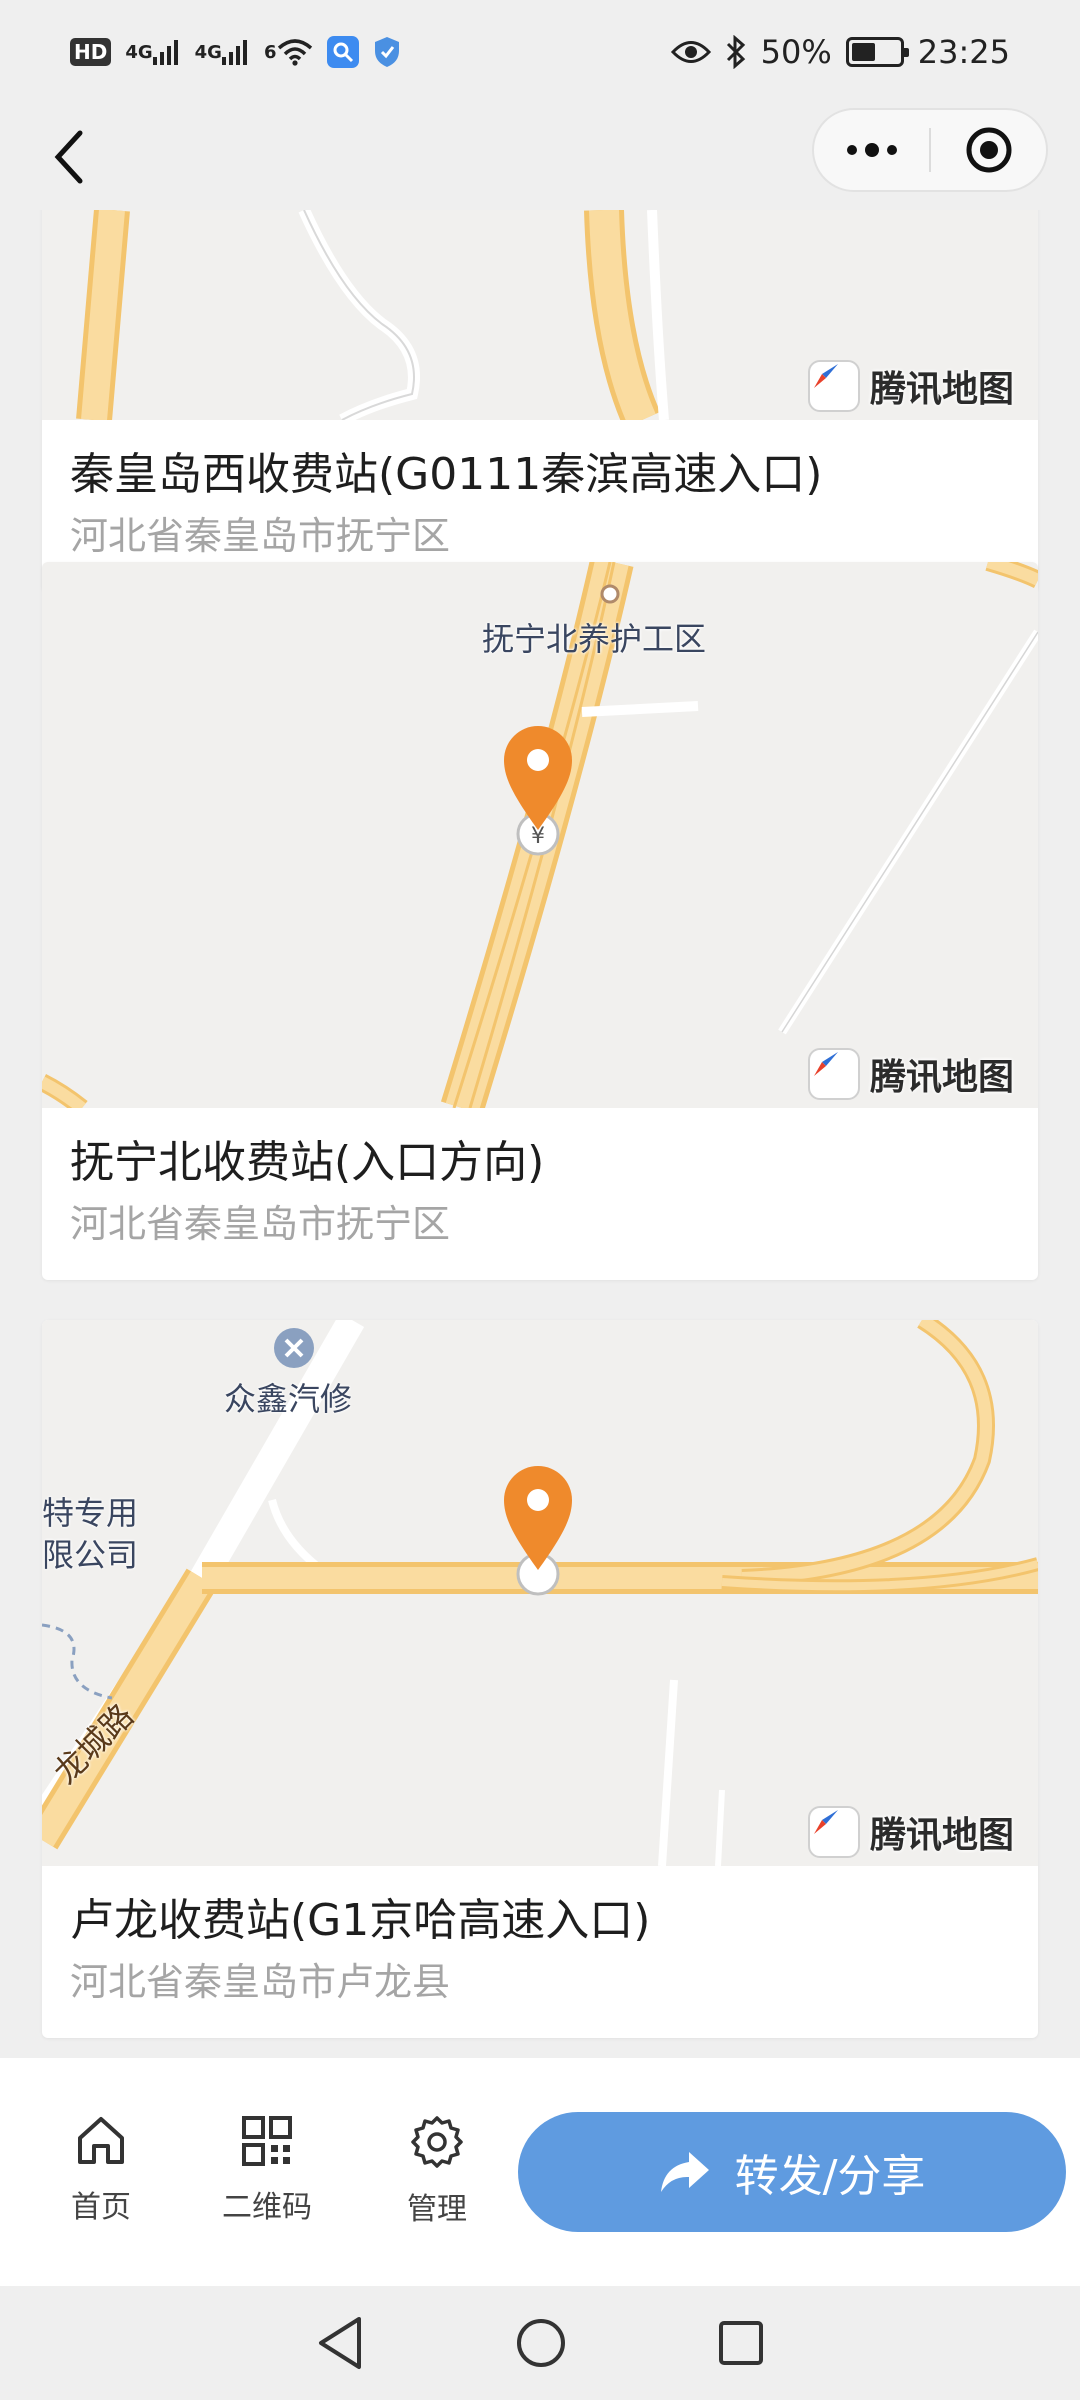 Image resolution: width=1080 pixels, height=2400 pixels. I want to click on network-type-1: 4G, so click(139, 52).